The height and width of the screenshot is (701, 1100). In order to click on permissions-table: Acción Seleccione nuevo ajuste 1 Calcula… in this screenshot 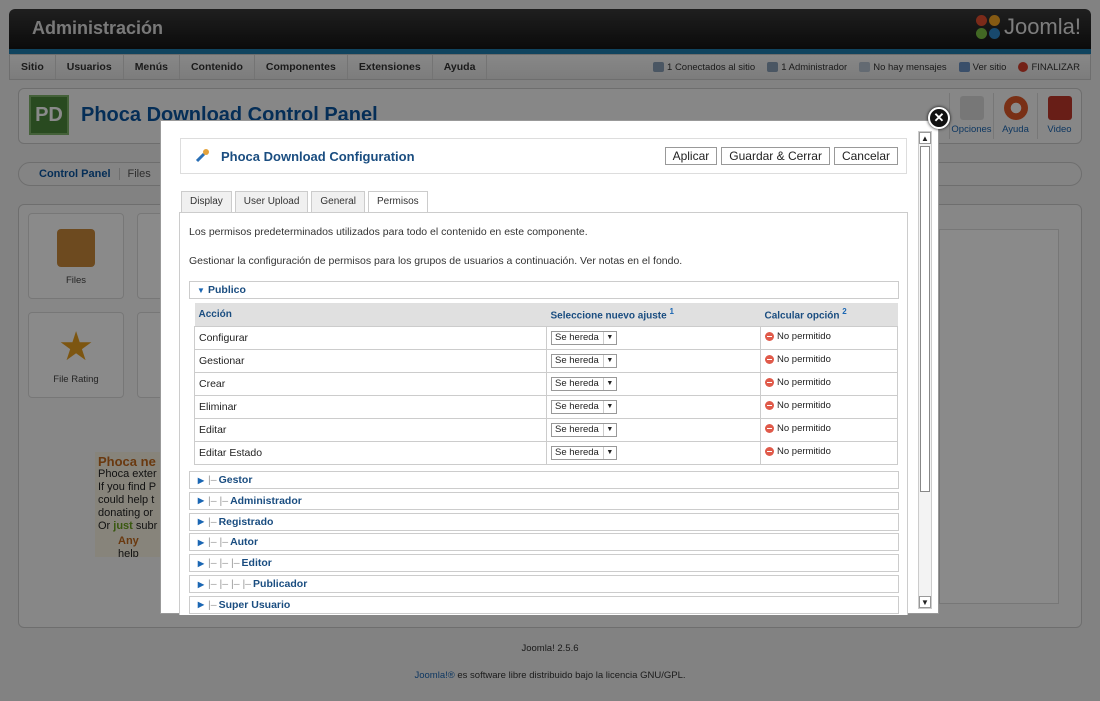, I will do `click(546, 384)`.